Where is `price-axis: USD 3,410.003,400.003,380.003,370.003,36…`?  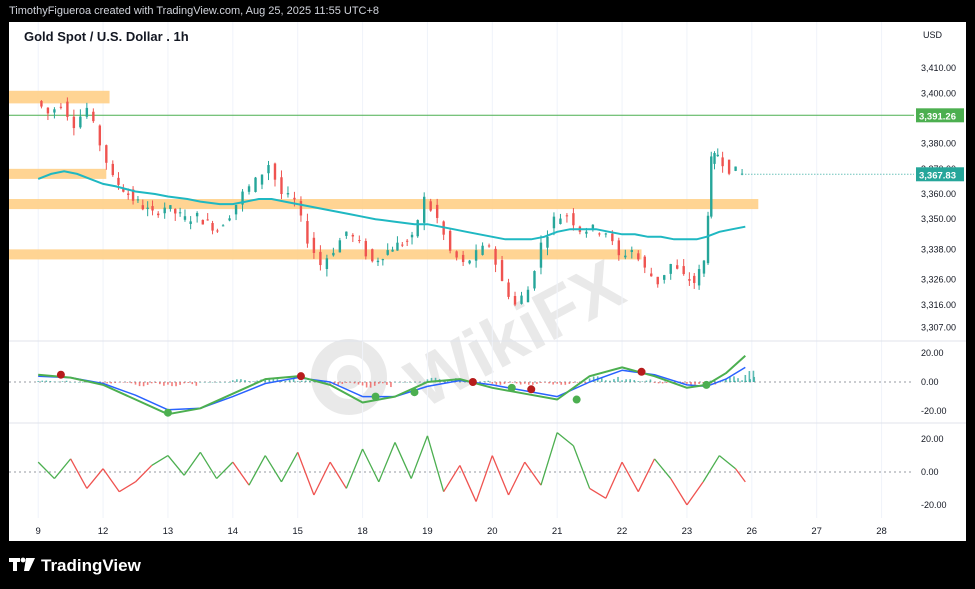 price-axis: USD 3,410.003,400.003,380.003,370.003,36… is located at coordinates (940, 270).